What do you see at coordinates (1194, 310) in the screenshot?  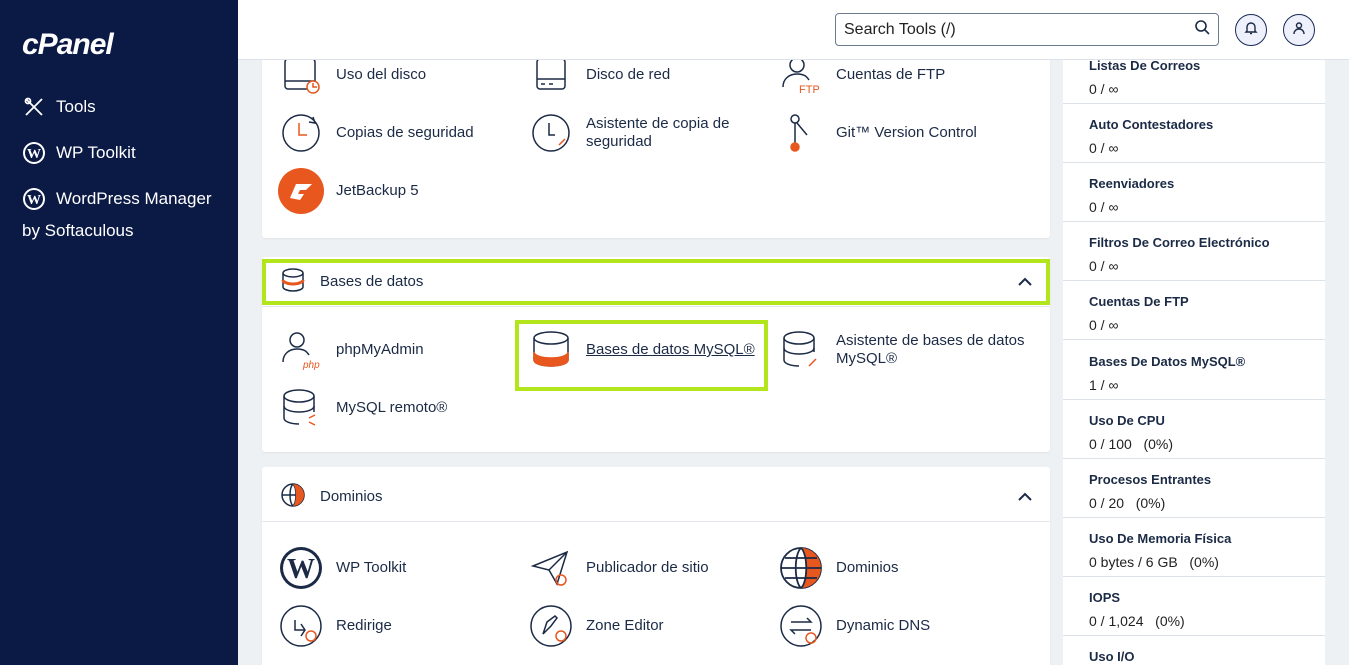 I see `stat-row: Cuentas De FTP 0 / ∞` at bounding box center [1194, 310].